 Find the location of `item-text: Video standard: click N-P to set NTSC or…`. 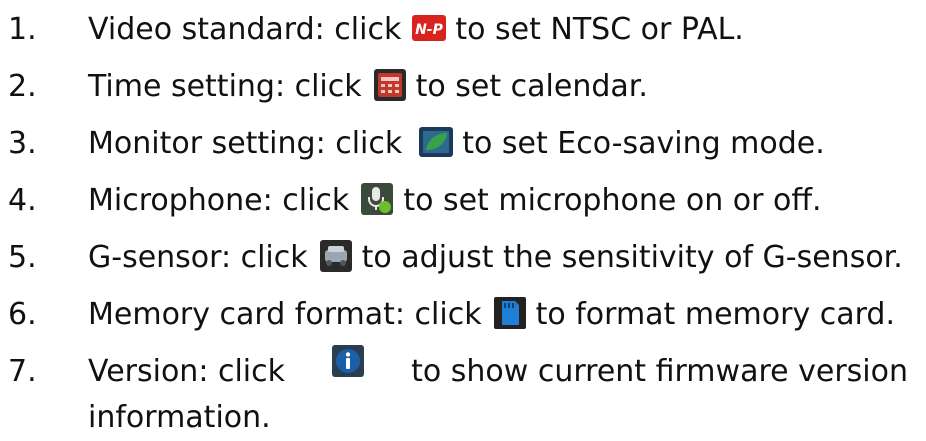

item-text: Video standard: click N-P to set NTSC or… is located at coordinates (416, 30).